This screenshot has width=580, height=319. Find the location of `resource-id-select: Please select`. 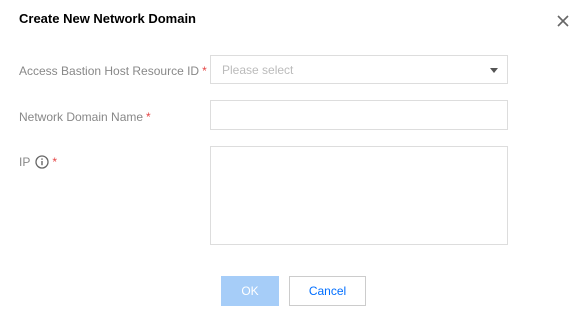

resource-id-select: Please select is located at coordinates (359, 69).